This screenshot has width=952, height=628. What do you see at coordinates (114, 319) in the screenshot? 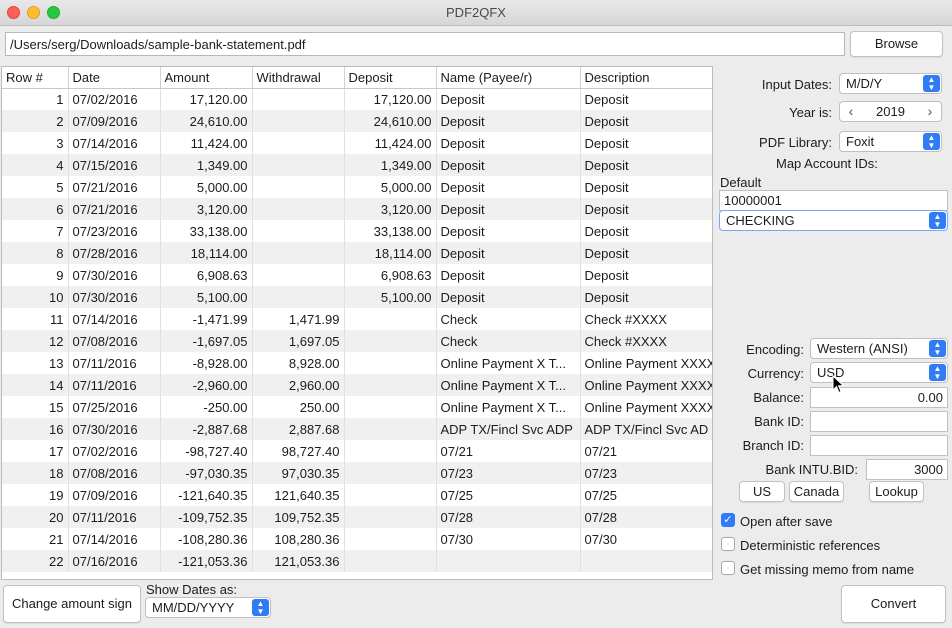
I see `cell-date: 07/14/2016` at bounding box center [114, 319].